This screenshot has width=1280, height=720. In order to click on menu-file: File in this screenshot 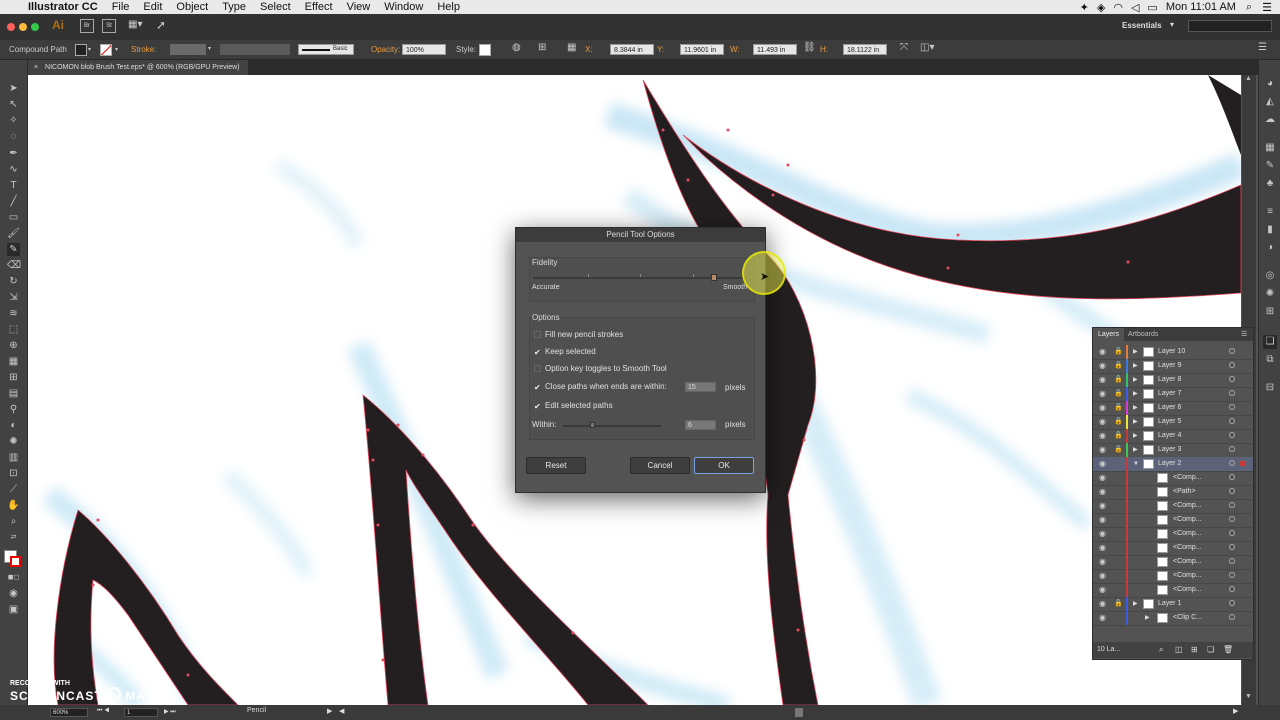, I will do `click(121, 7)`.